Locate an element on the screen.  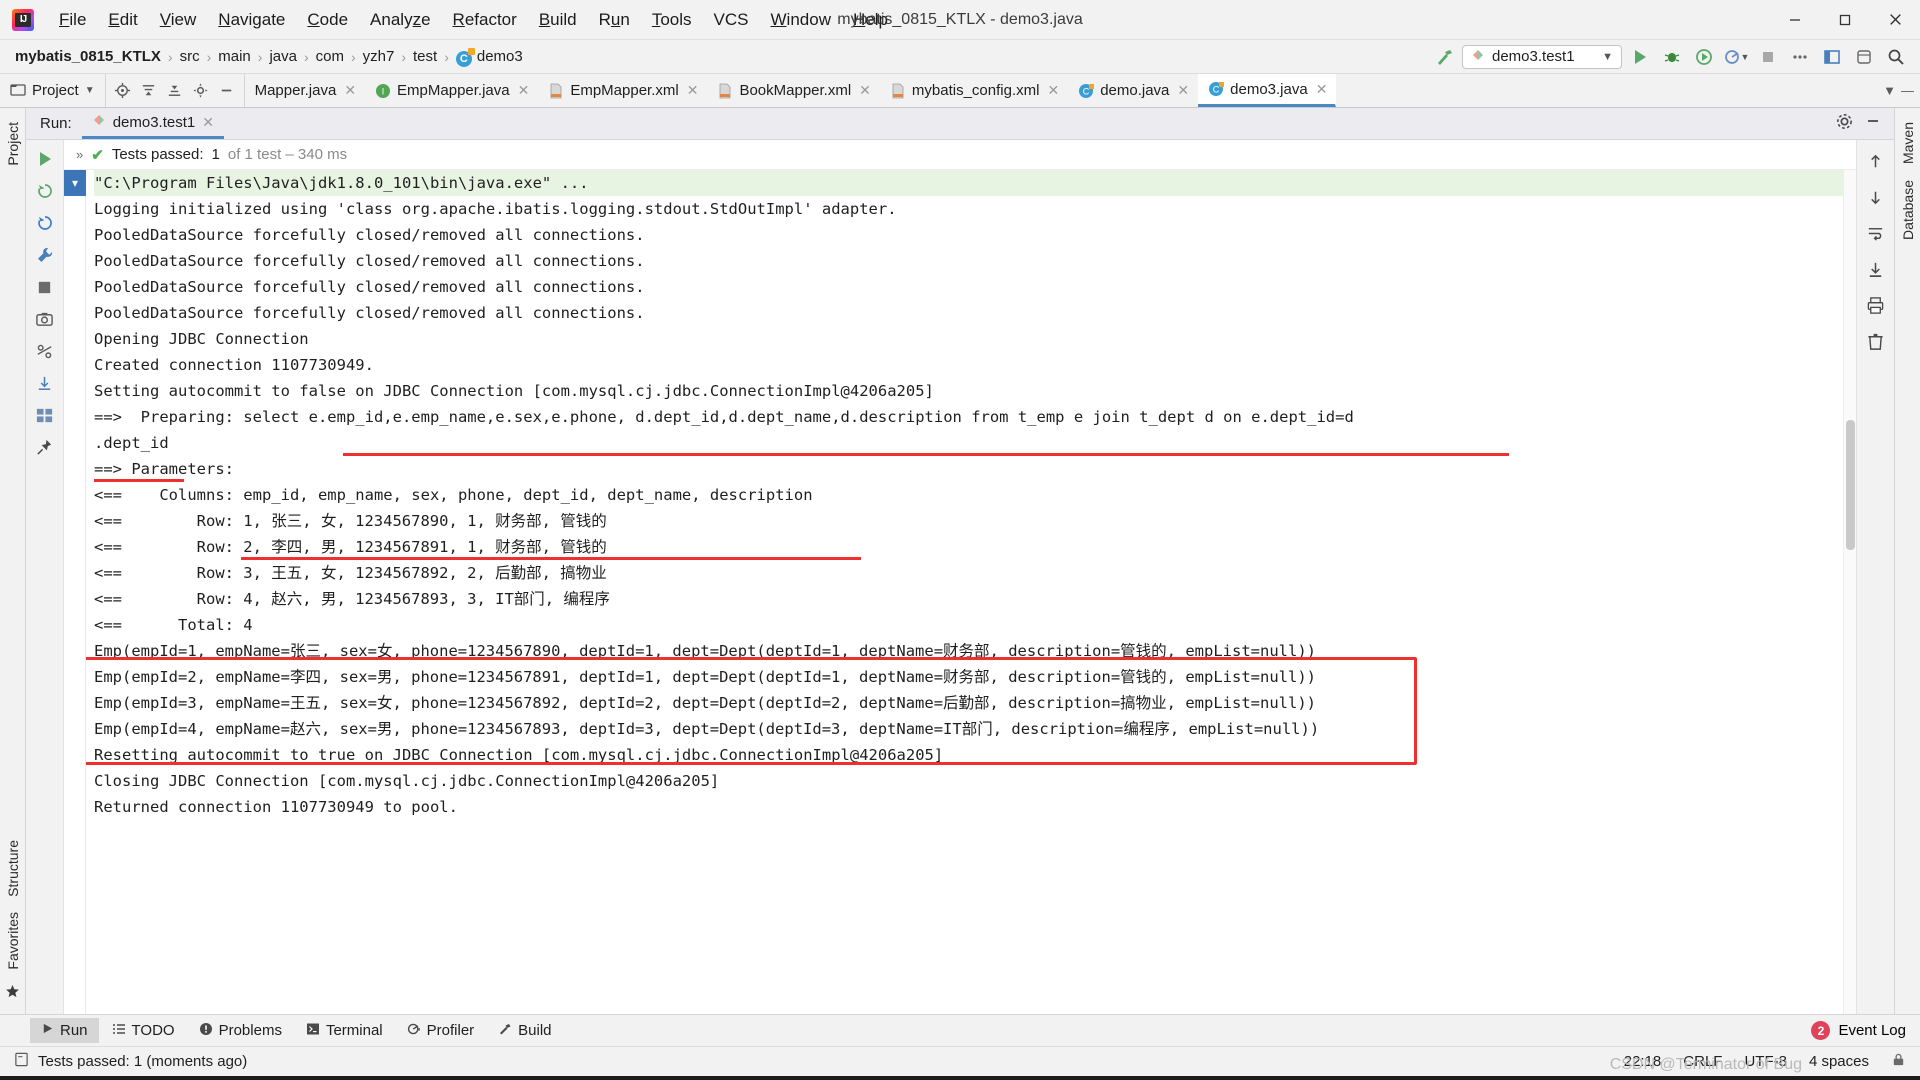
chevron-right-icon: » is located at coordinates (79, 154).